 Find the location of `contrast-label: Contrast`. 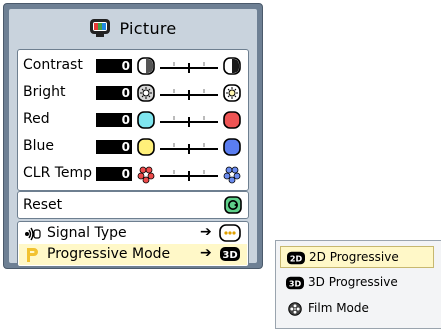

contrast-label: Contrast is located at coordinates (53, 65).